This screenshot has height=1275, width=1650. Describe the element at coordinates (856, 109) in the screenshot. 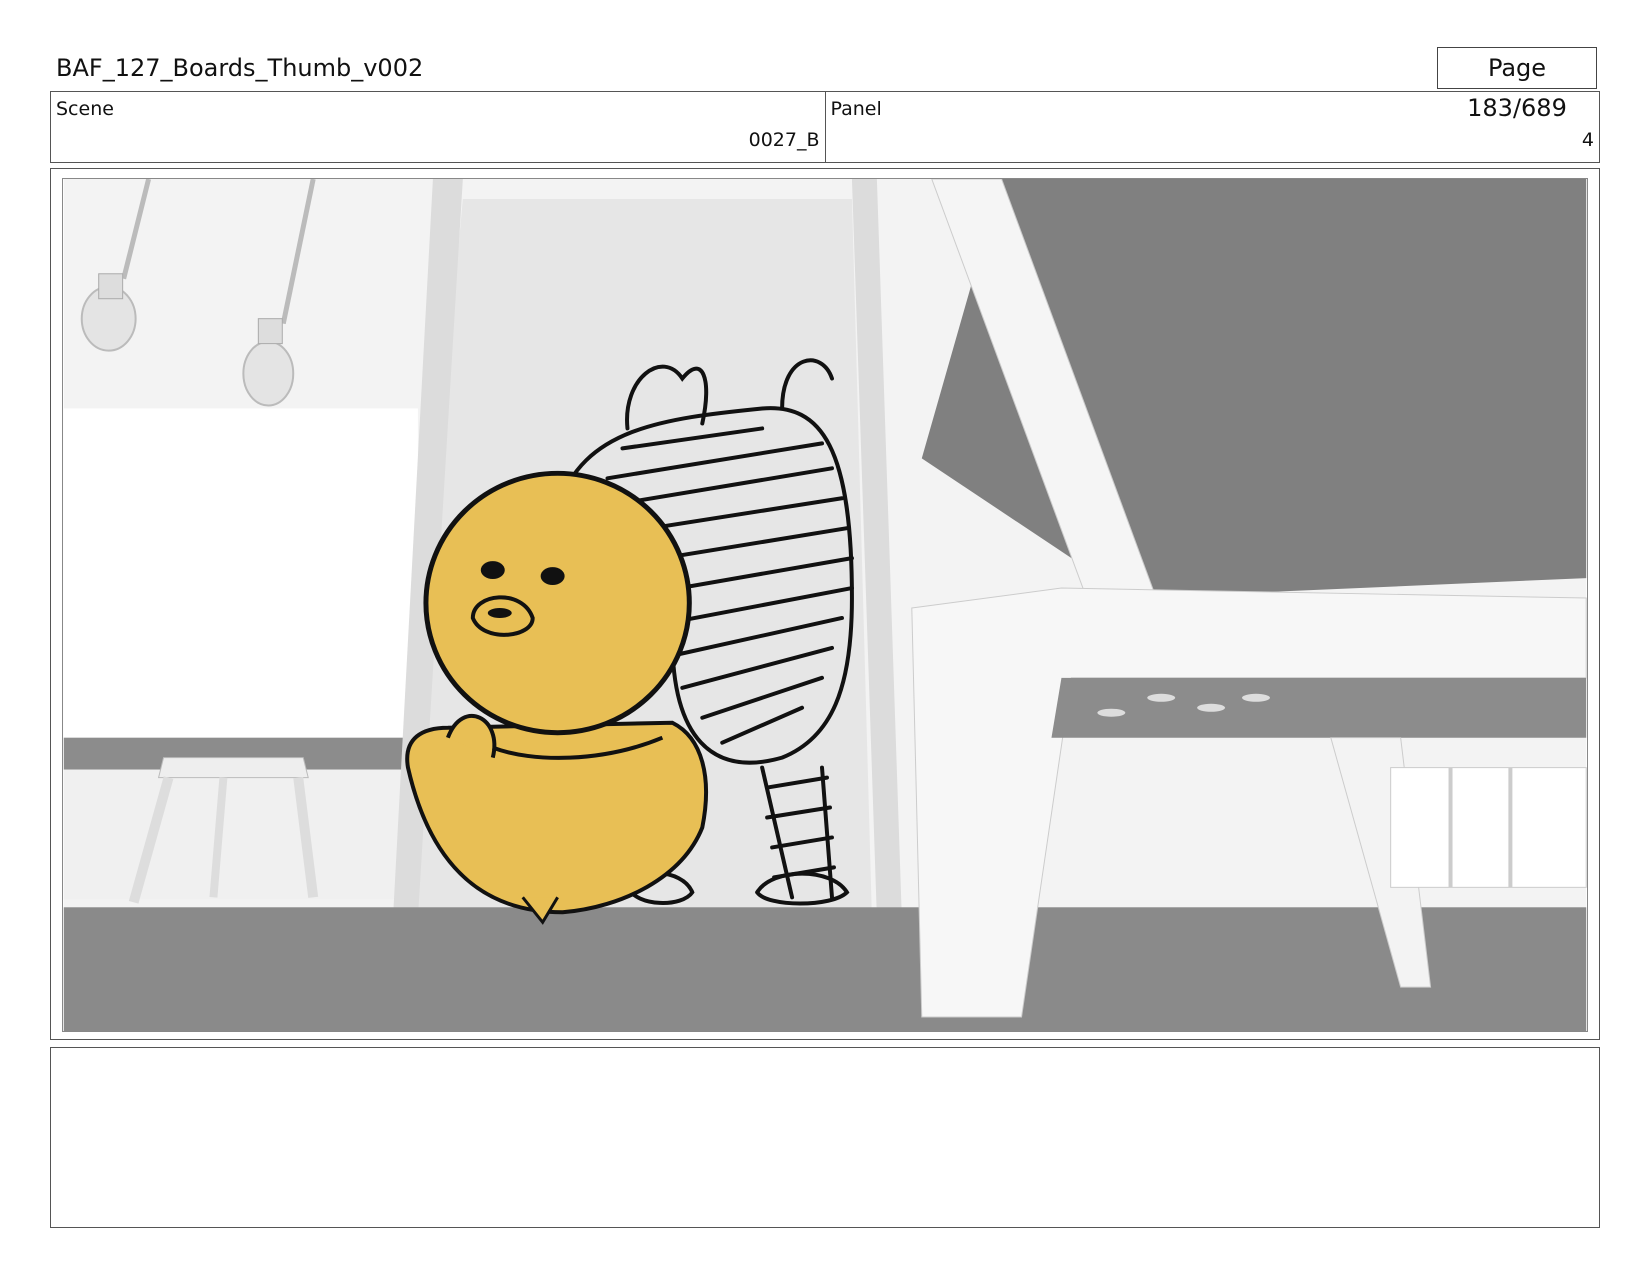

I see `panel-label: Panel` at that location.